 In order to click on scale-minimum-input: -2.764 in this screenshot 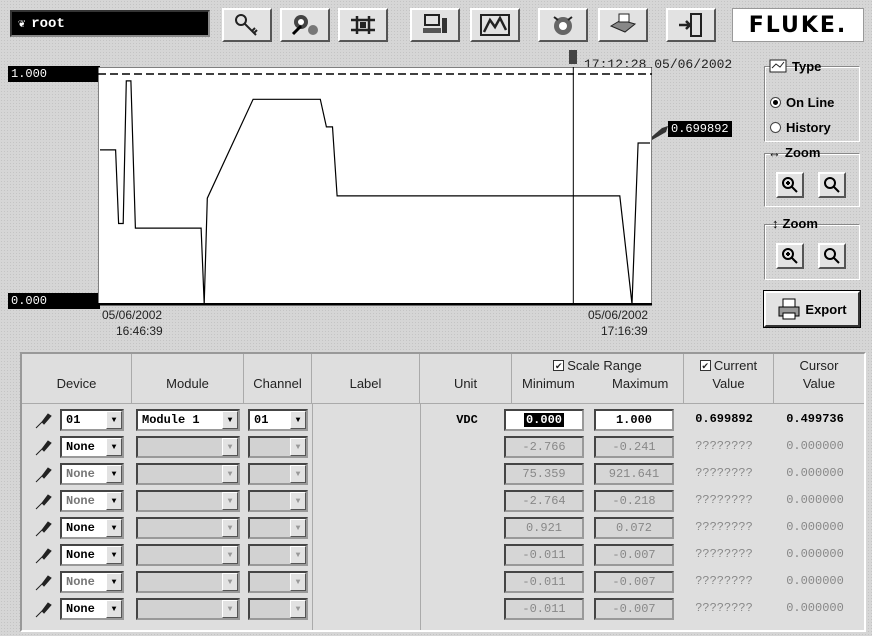, I will do `click(544, 501)`.